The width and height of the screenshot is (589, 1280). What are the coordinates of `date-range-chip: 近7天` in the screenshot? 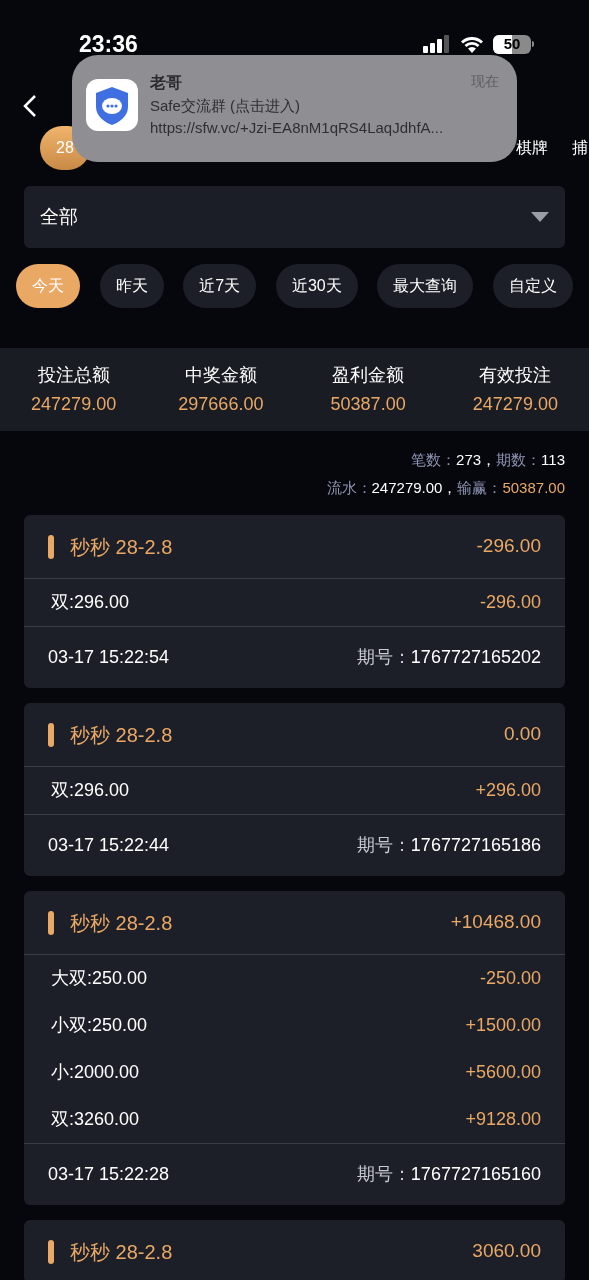 It's located at (220, 286).